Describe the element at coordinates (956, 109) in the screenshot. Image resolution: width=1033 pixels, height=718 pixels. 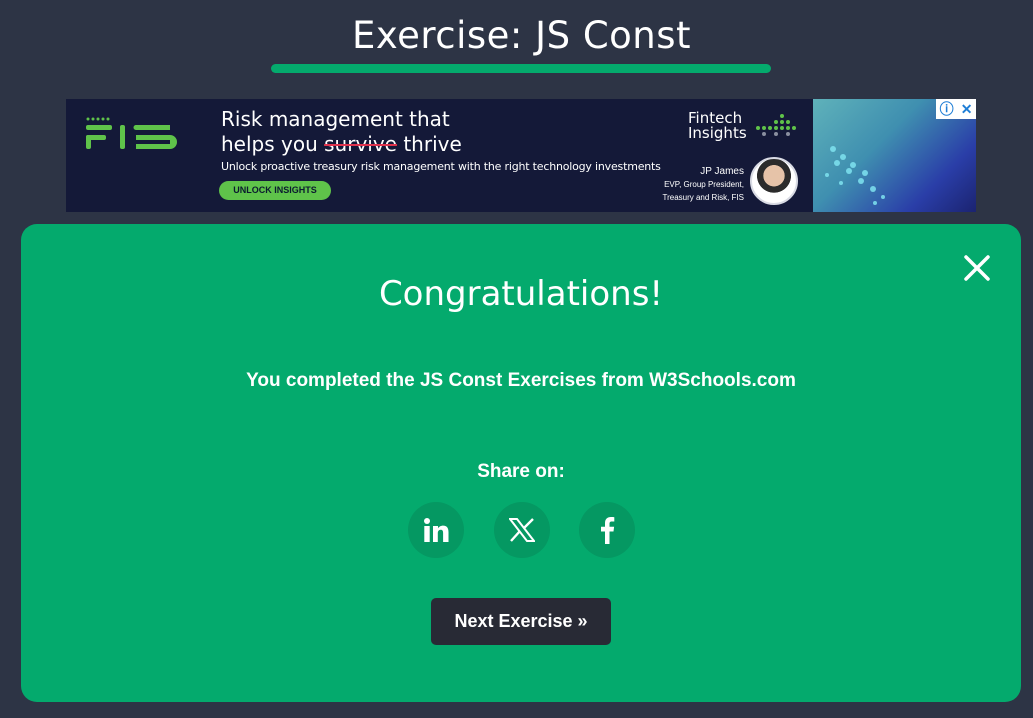
I see `ad-choices: ⓘ ✕` at that location.